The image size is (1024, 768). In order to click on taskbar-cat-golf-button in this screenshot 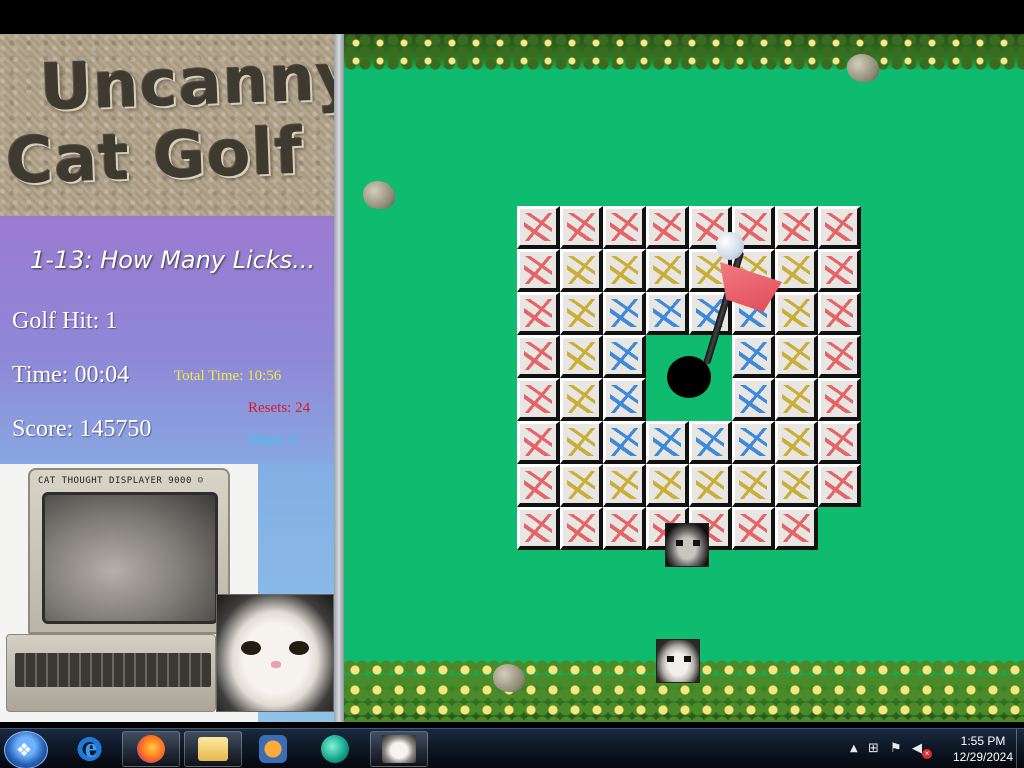, I will do `click(399, 749)`.